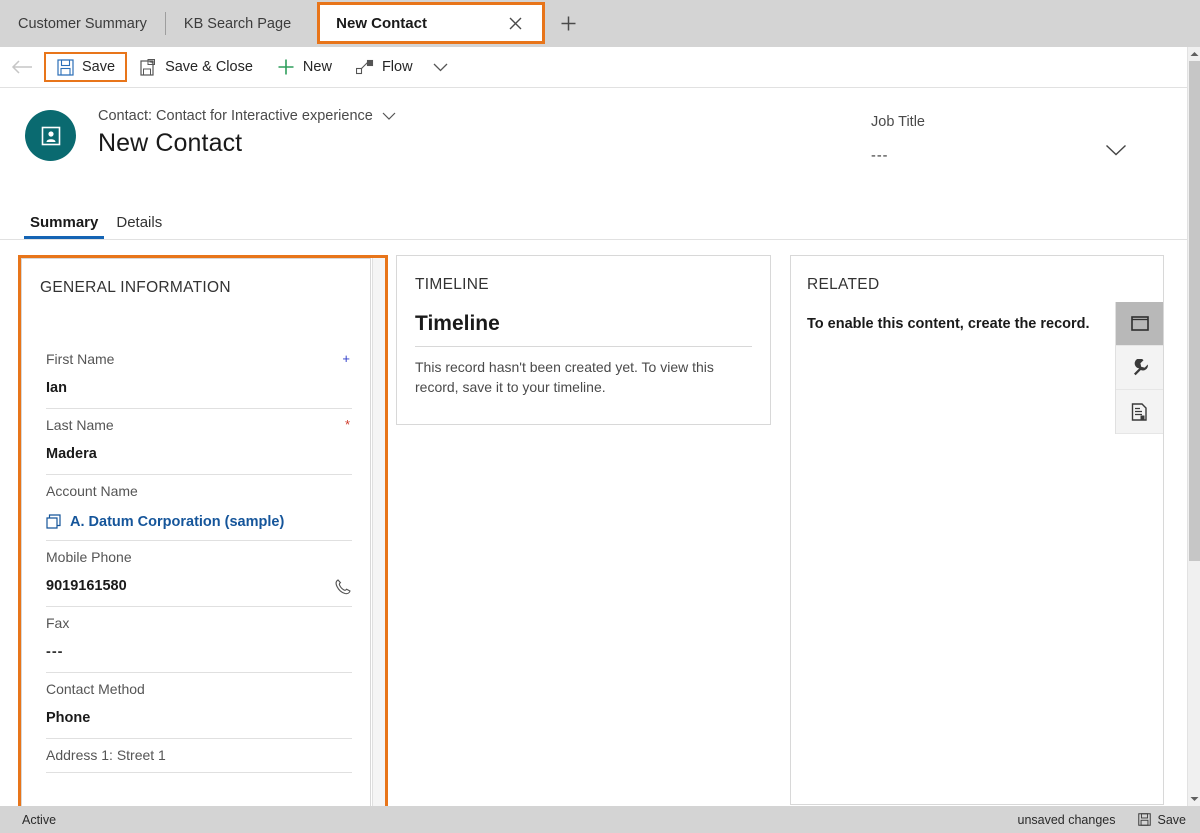  Describe the element at coordinates (199, 389) in the screenshot. I see `first-name-input: Ian` at that location.